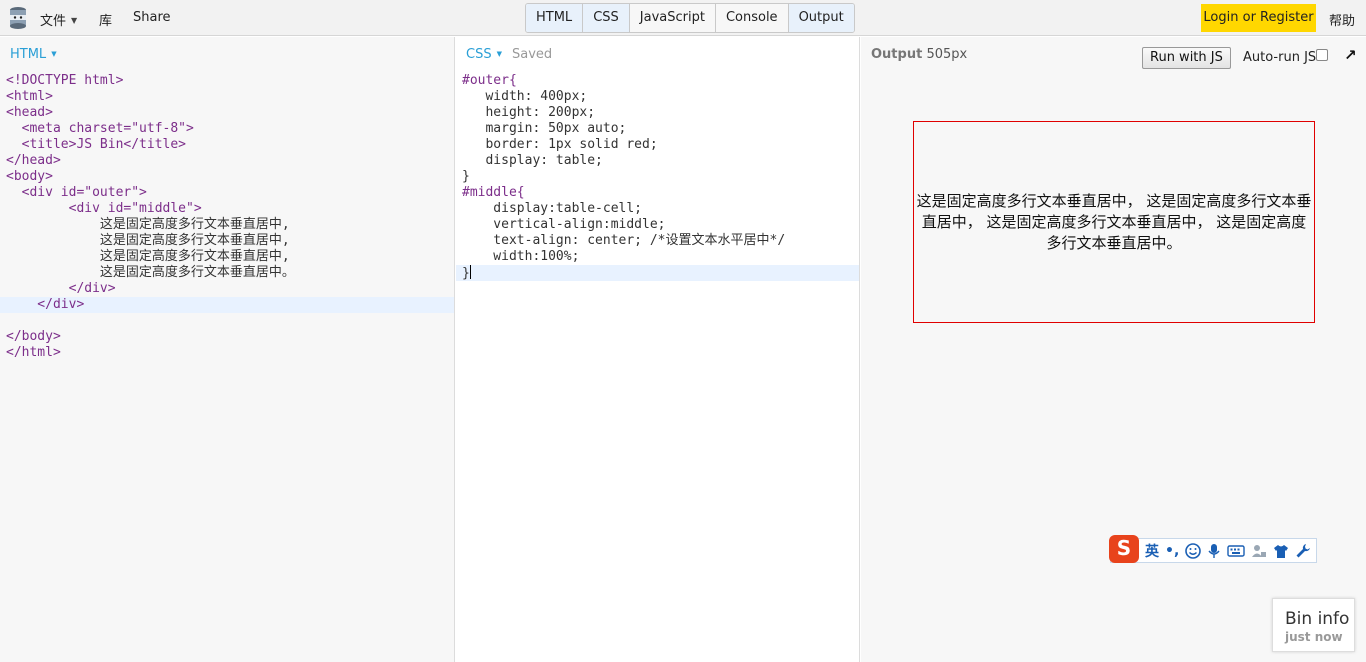 This screenshot has width=1366, height=662. What do you see at coordinates (544, 128) in the screenshot?
I see `code-line: margin: 50px auto;` at bounding box center [544, 128].